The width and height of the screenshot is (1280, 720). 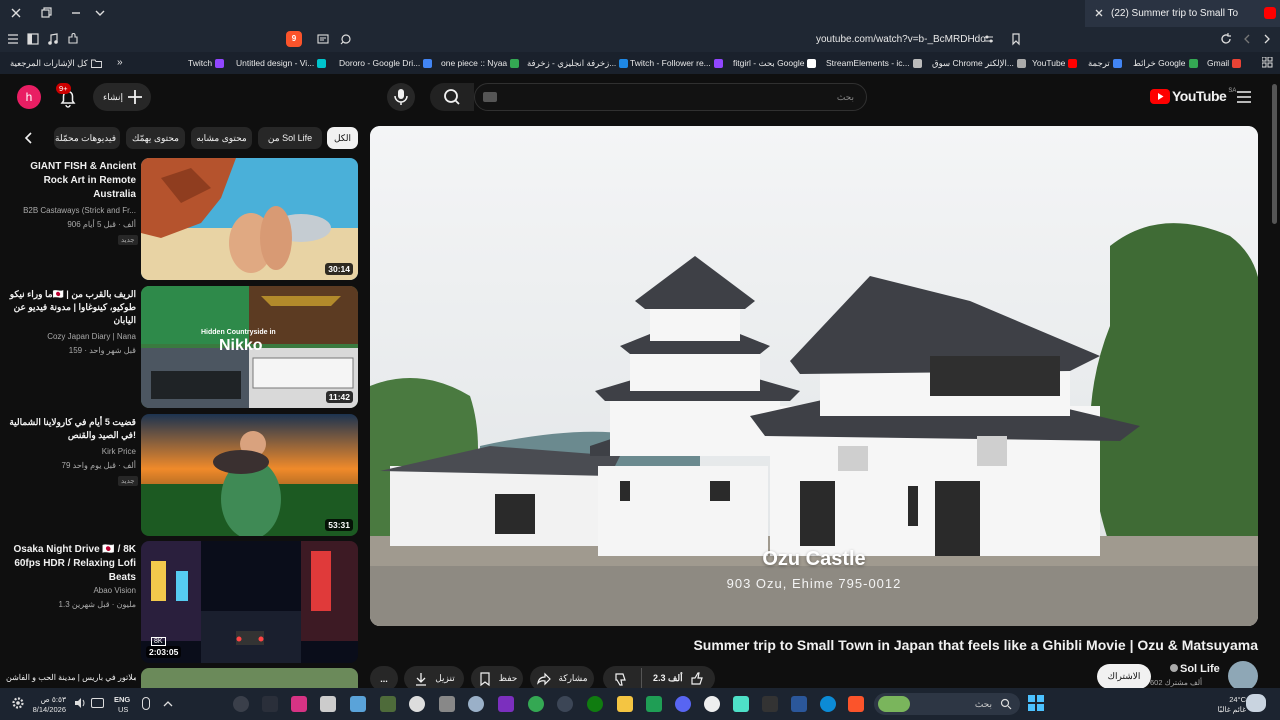 What do you see at coordinates (1256, 703) in the screenshot?
I see `weather-cloud-icon` at bounding box center [1256, 703].